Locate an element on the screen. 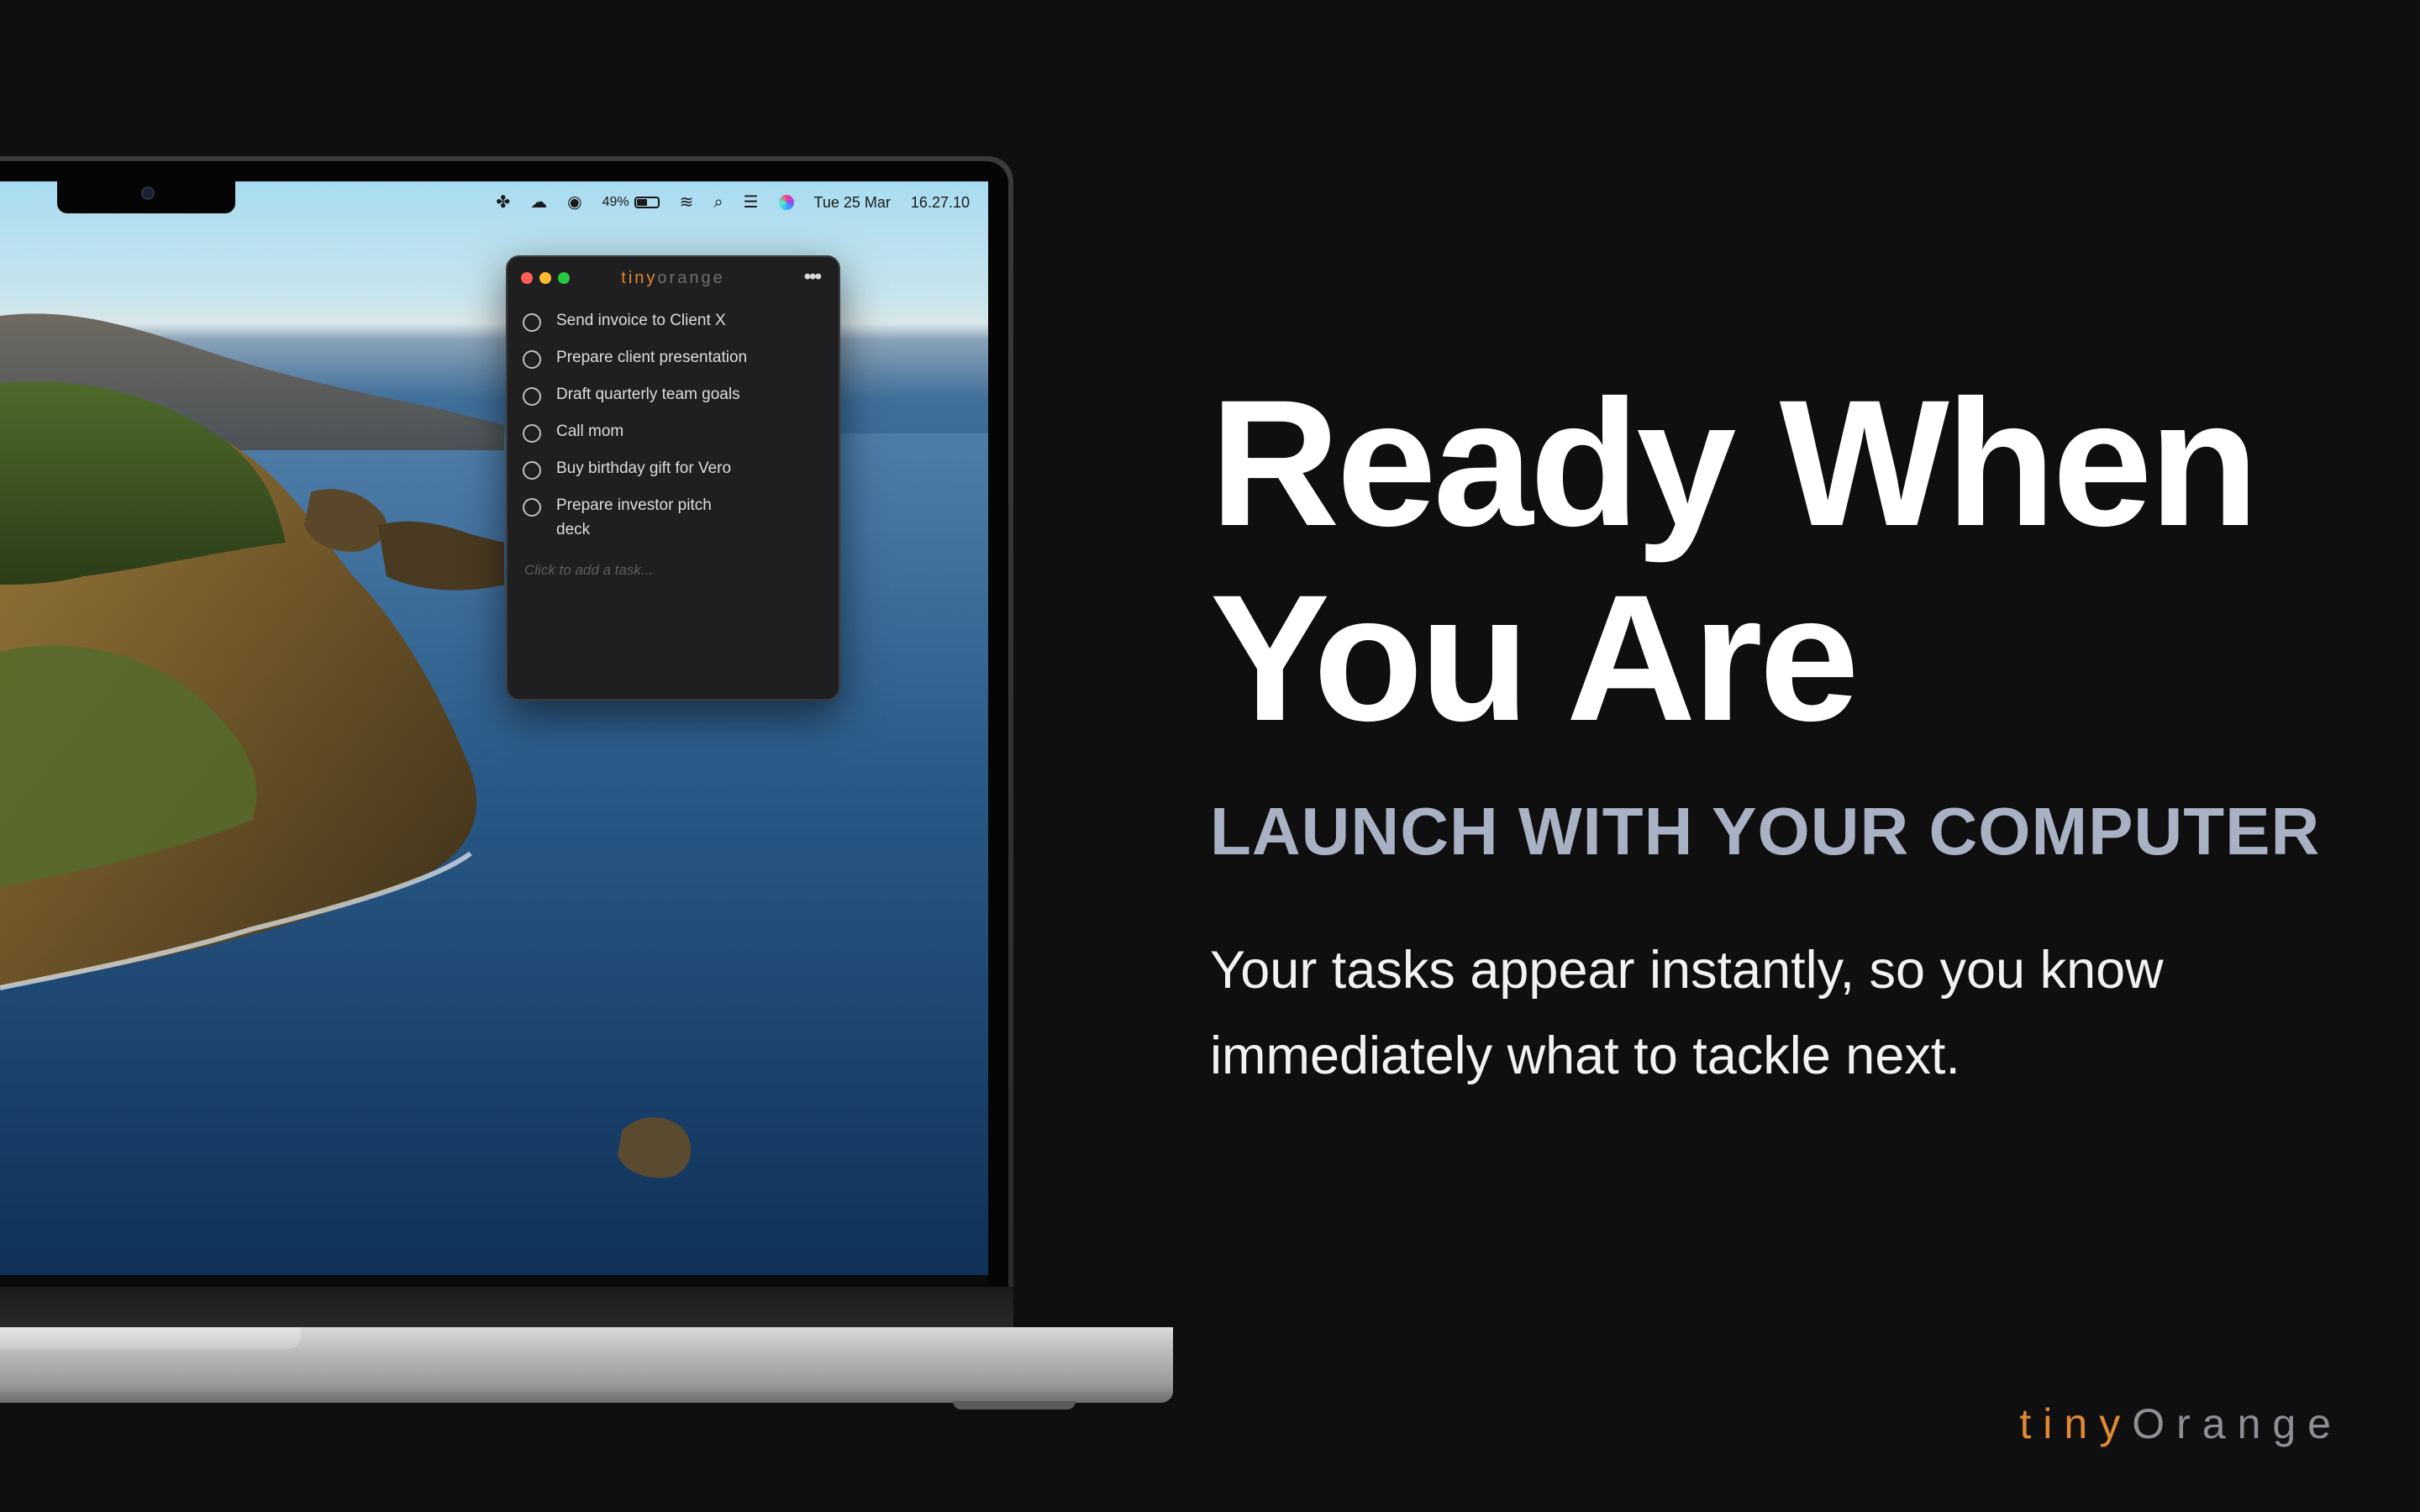 This screenshot has width=2420, height=1512. window-titlebar: tinyorange ••• is located at coordinates (673, 277).